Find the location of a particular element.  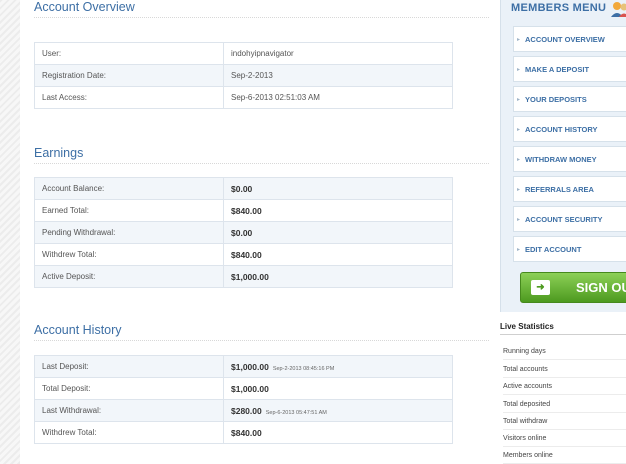

account-balance-value: $0.00 is located at coordinates (242, 188).